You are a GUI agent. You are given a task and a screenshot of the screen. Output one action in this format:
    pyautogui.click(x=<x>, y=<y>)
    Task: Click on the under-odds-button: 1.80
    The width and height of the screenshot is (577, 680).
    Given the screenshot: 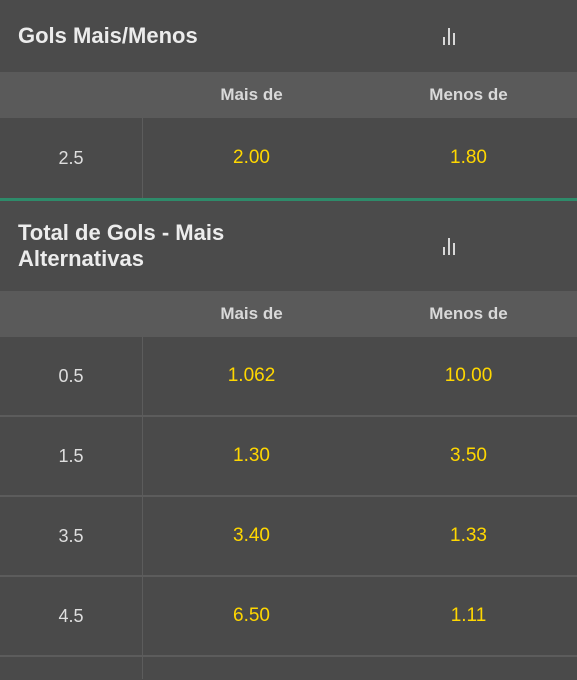 What is the action you would take?
    pyautogui.click(x=468, y=158)
    